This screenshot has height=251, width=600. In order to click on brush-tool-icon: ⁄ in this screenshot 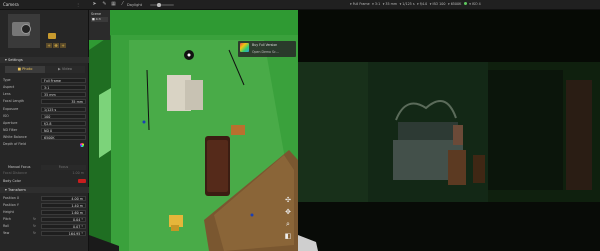, I will do `click(122, 4)`.